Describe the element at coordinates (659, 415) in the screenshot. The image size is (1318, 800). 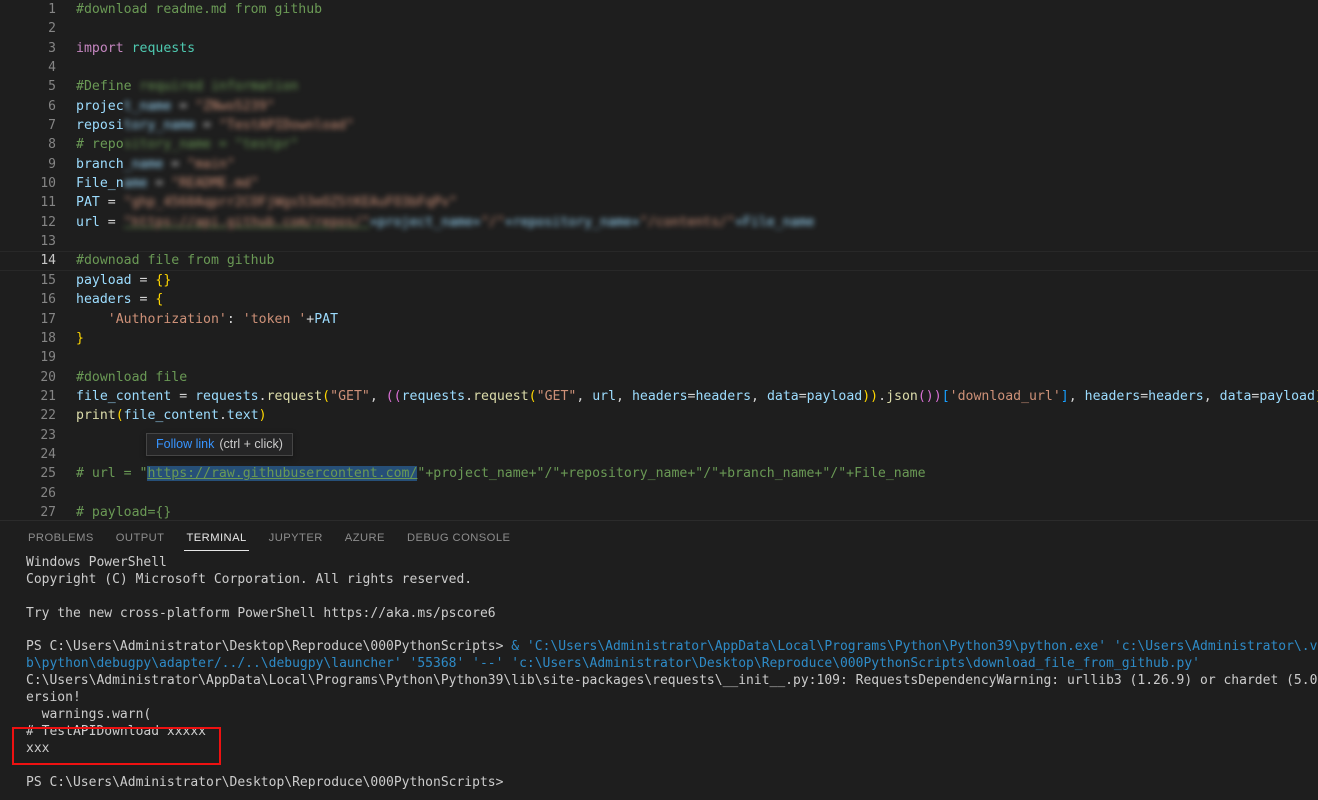
I see `code-line: 22 print(file_content.text)` at that location.